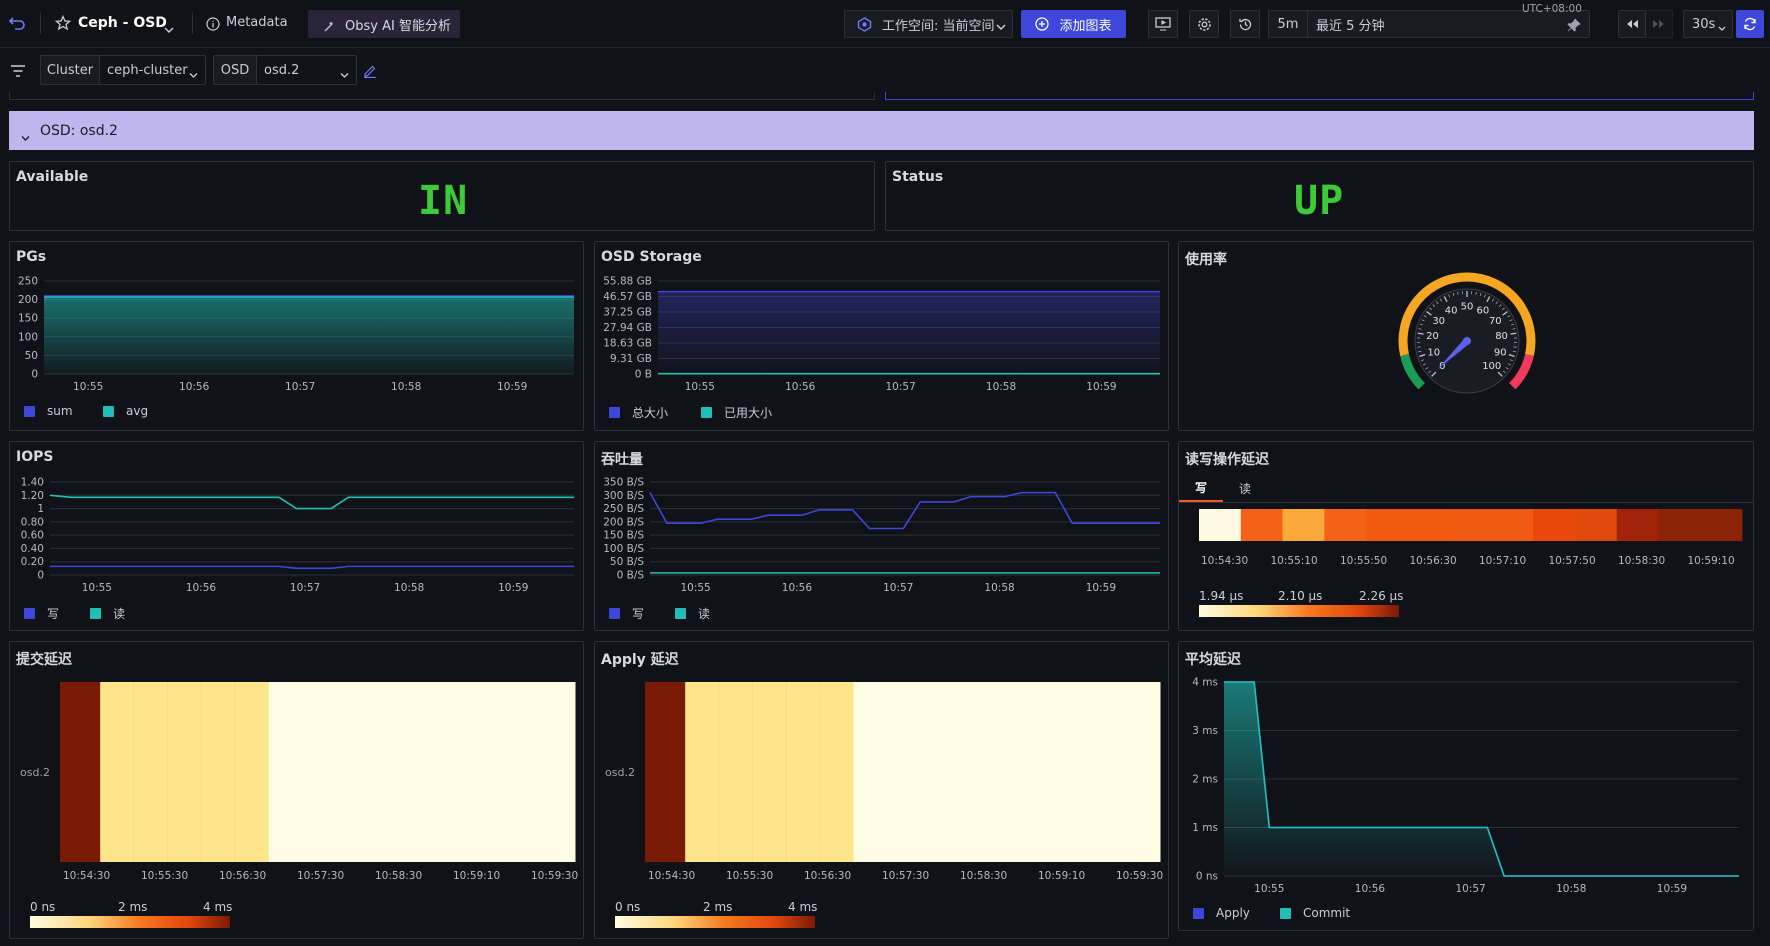  Describe the element at coordinates (623, 536) in the screenshot. I see `y-tick-label: 150 B/S` at that location.